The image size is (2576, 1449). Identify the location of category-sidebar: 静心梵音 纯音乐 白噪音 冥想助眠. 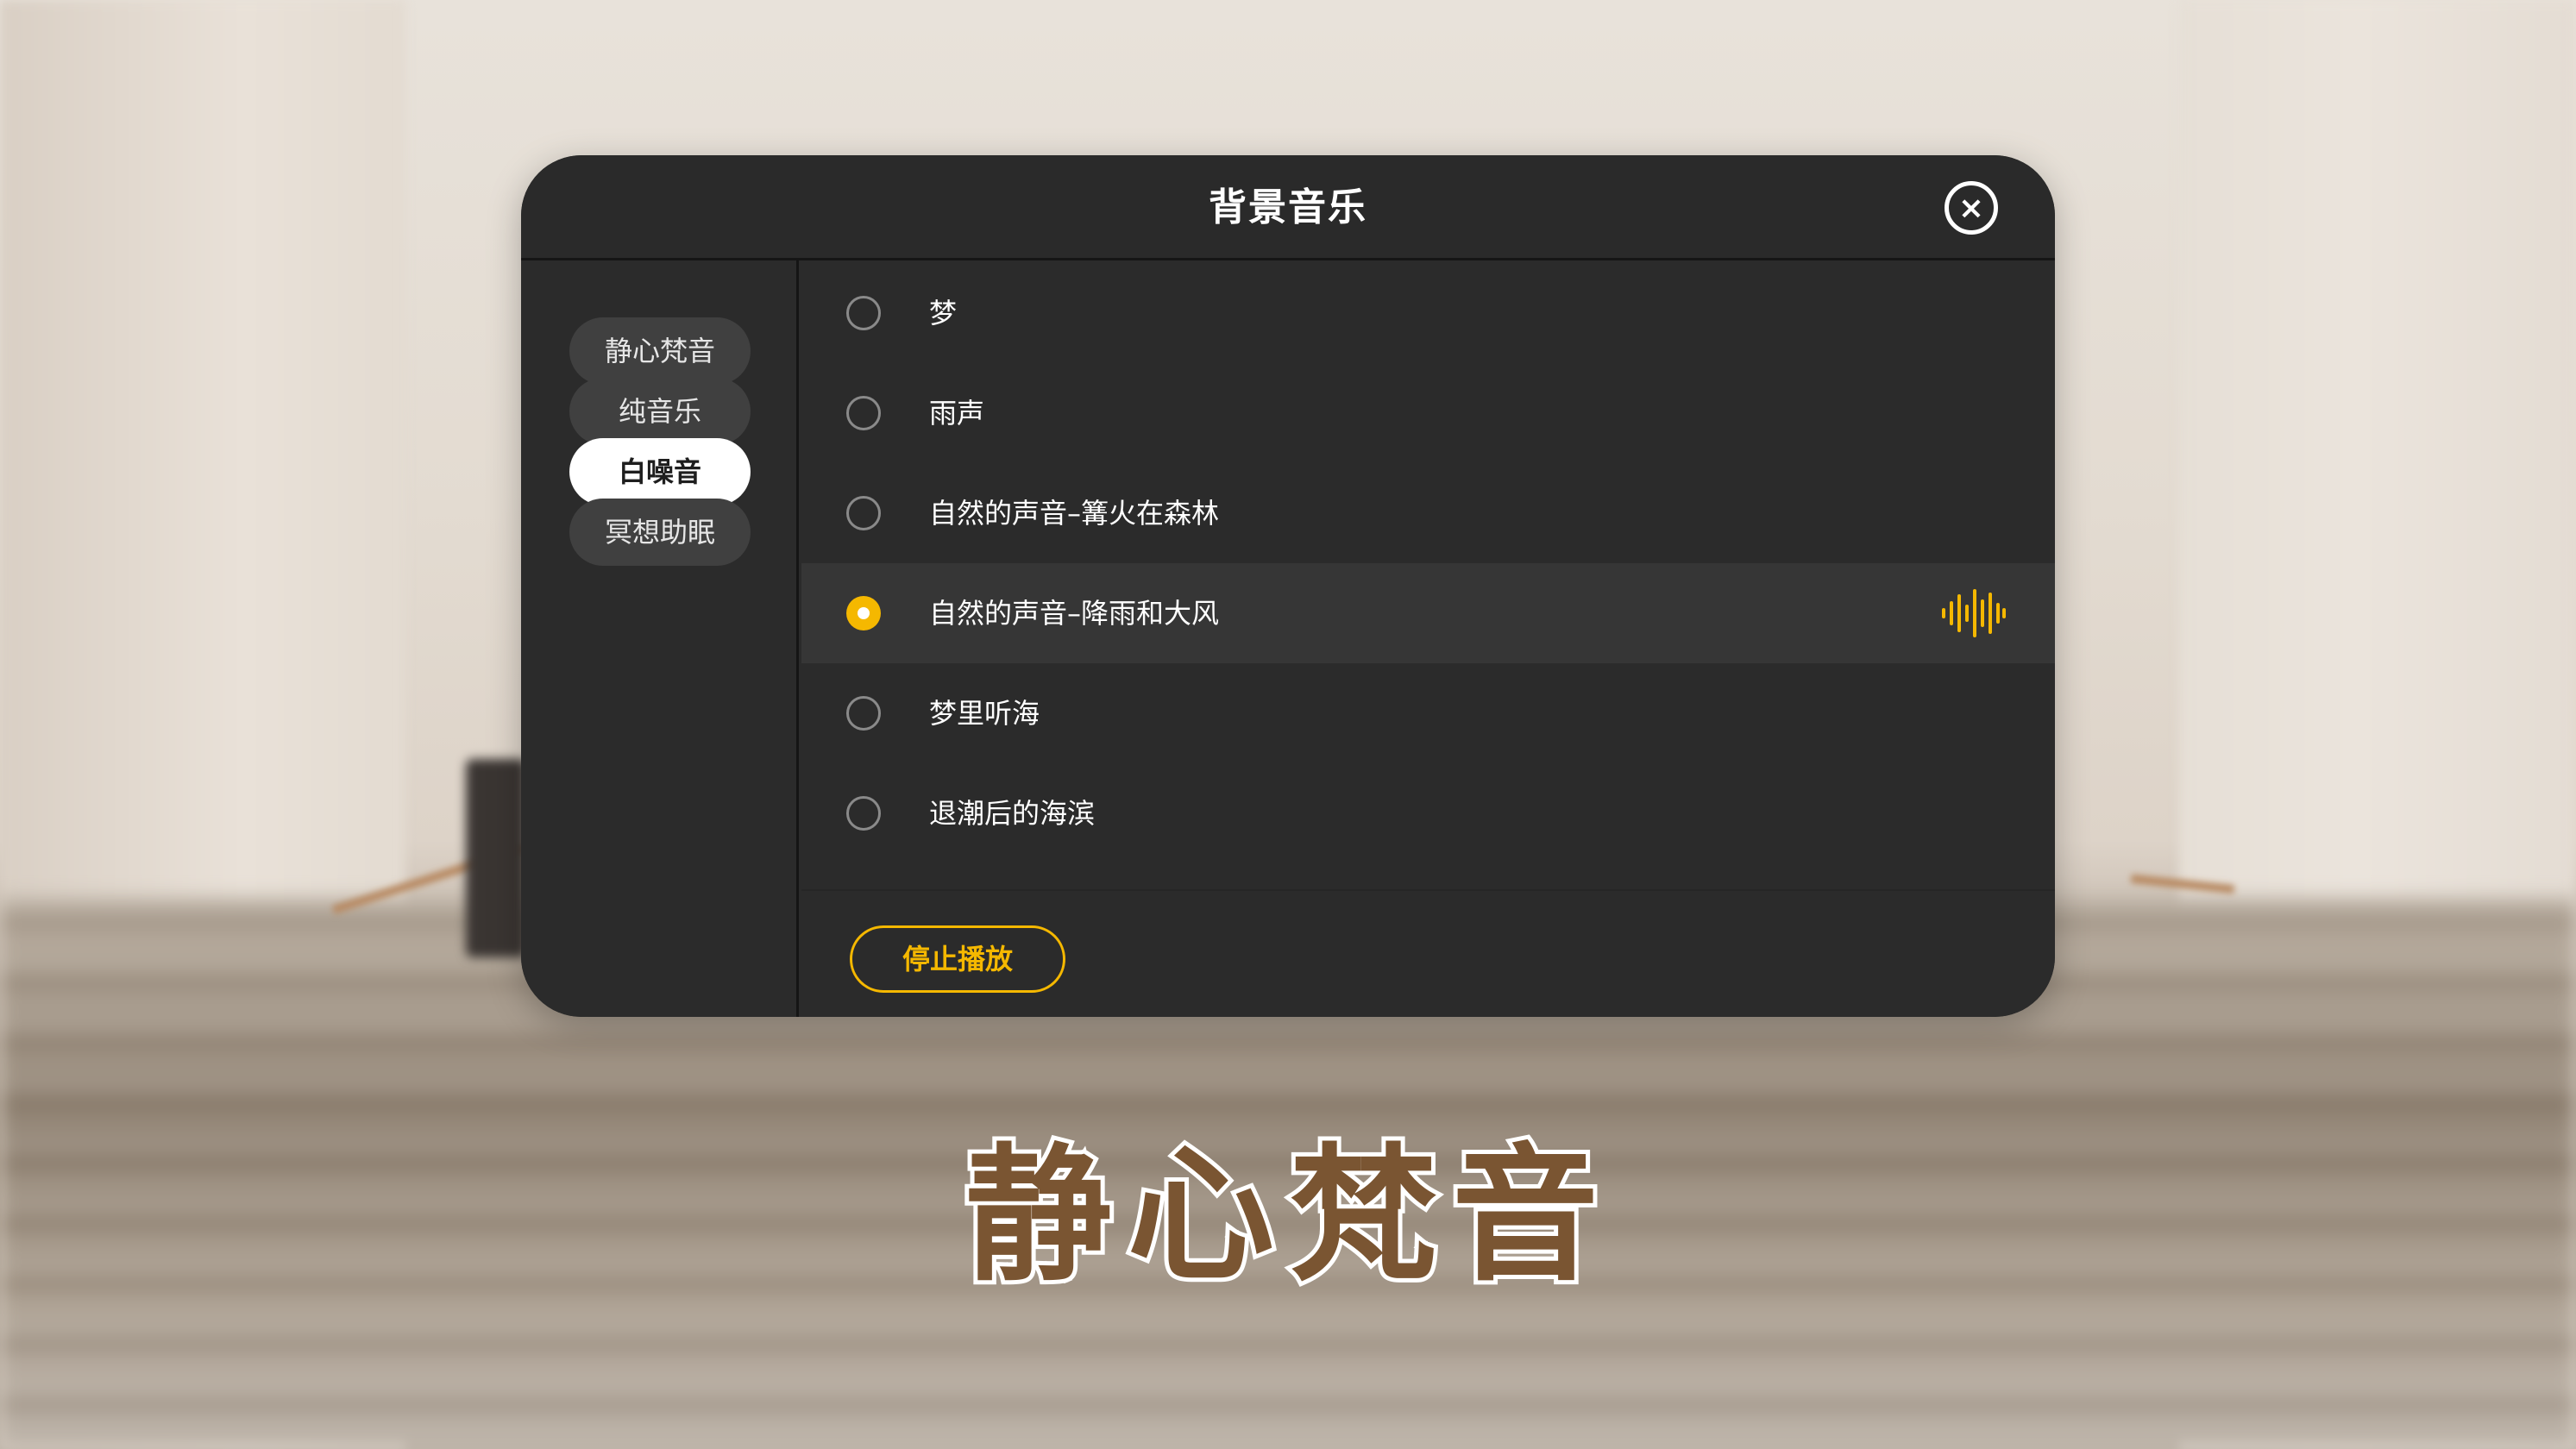
(660, 638).